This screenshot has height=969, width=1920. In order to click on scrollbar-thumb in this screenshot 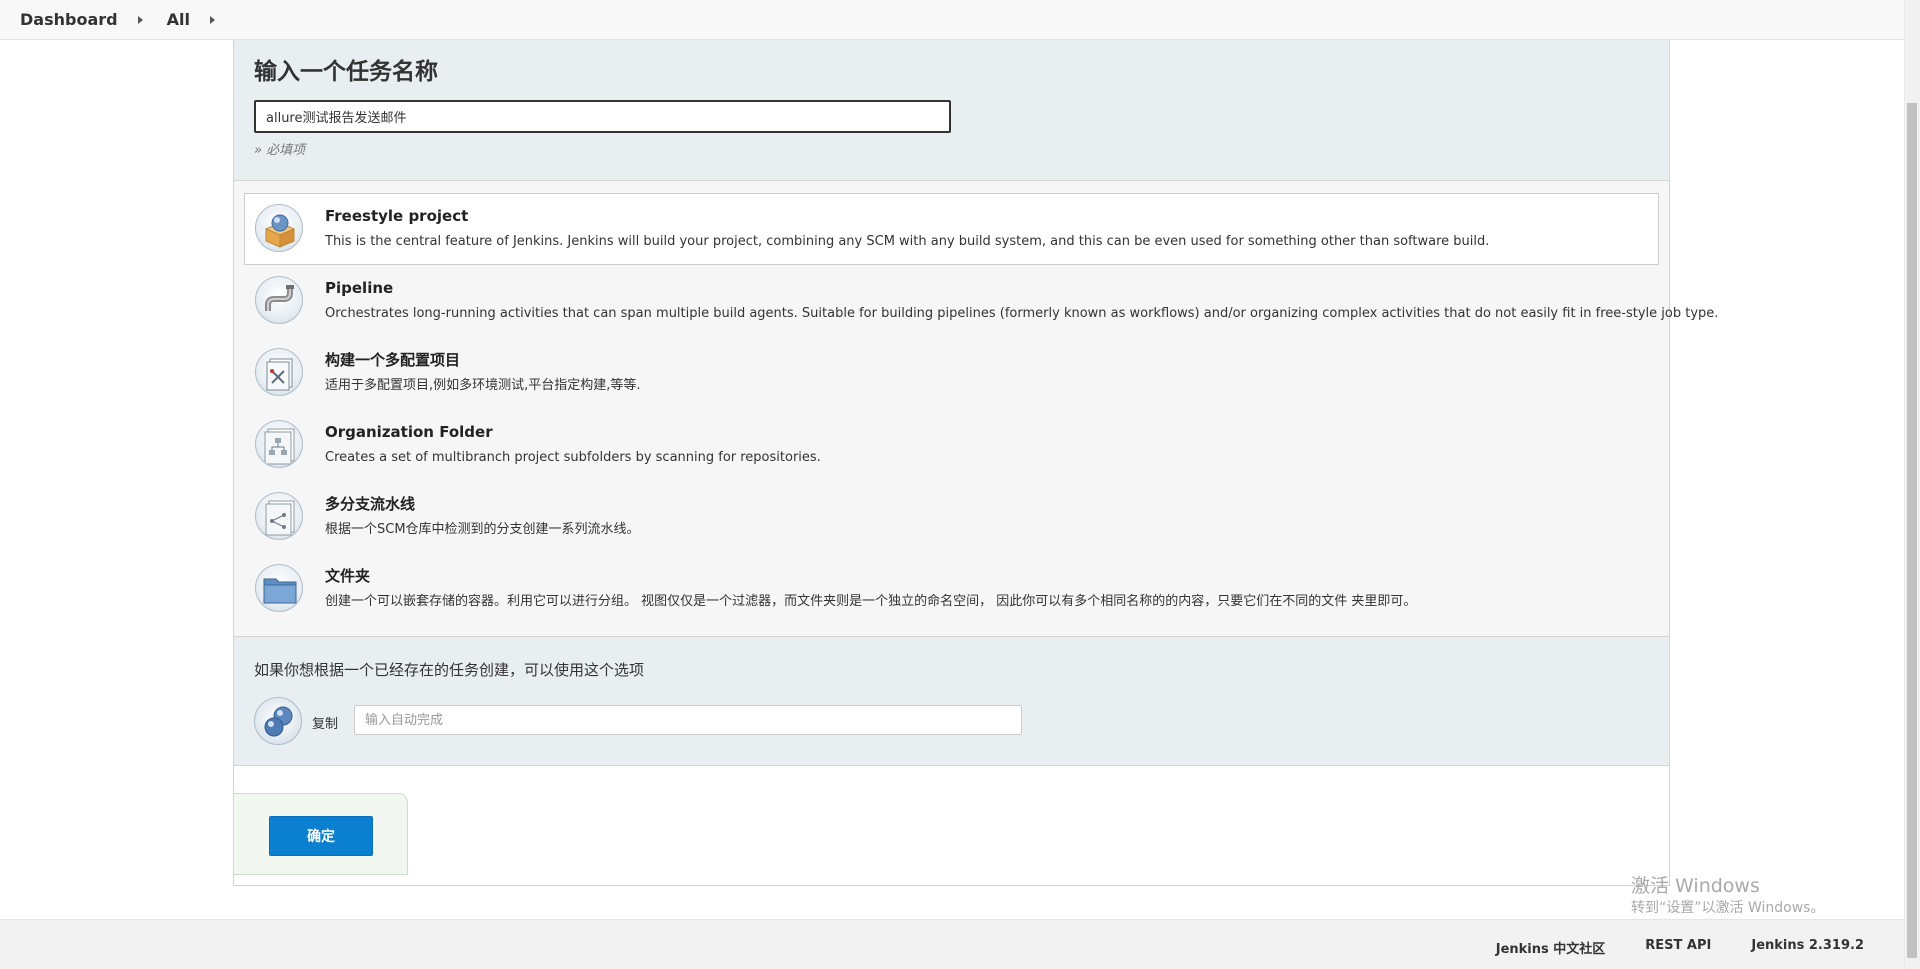, I will do `click(1912, 530)`.